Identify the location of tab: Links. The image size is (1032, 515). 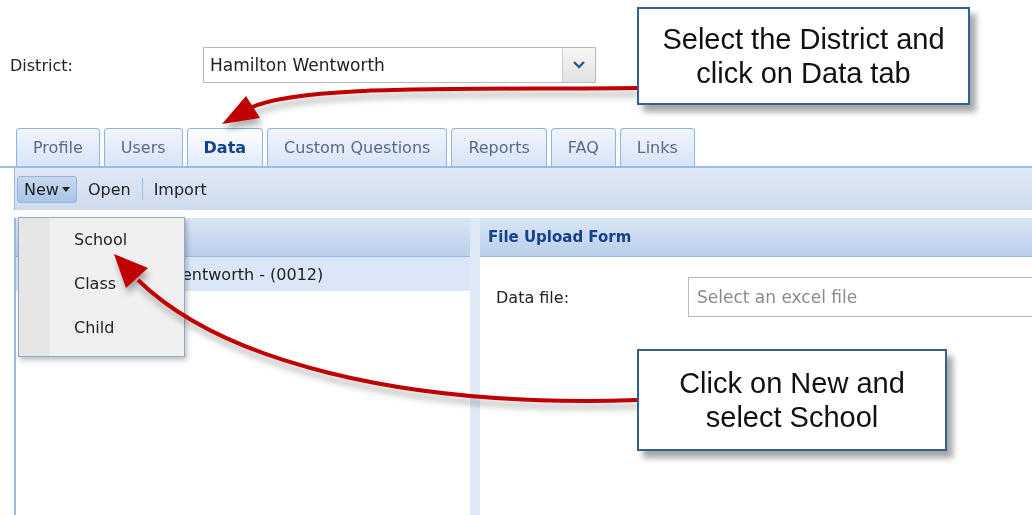
(657, 147).